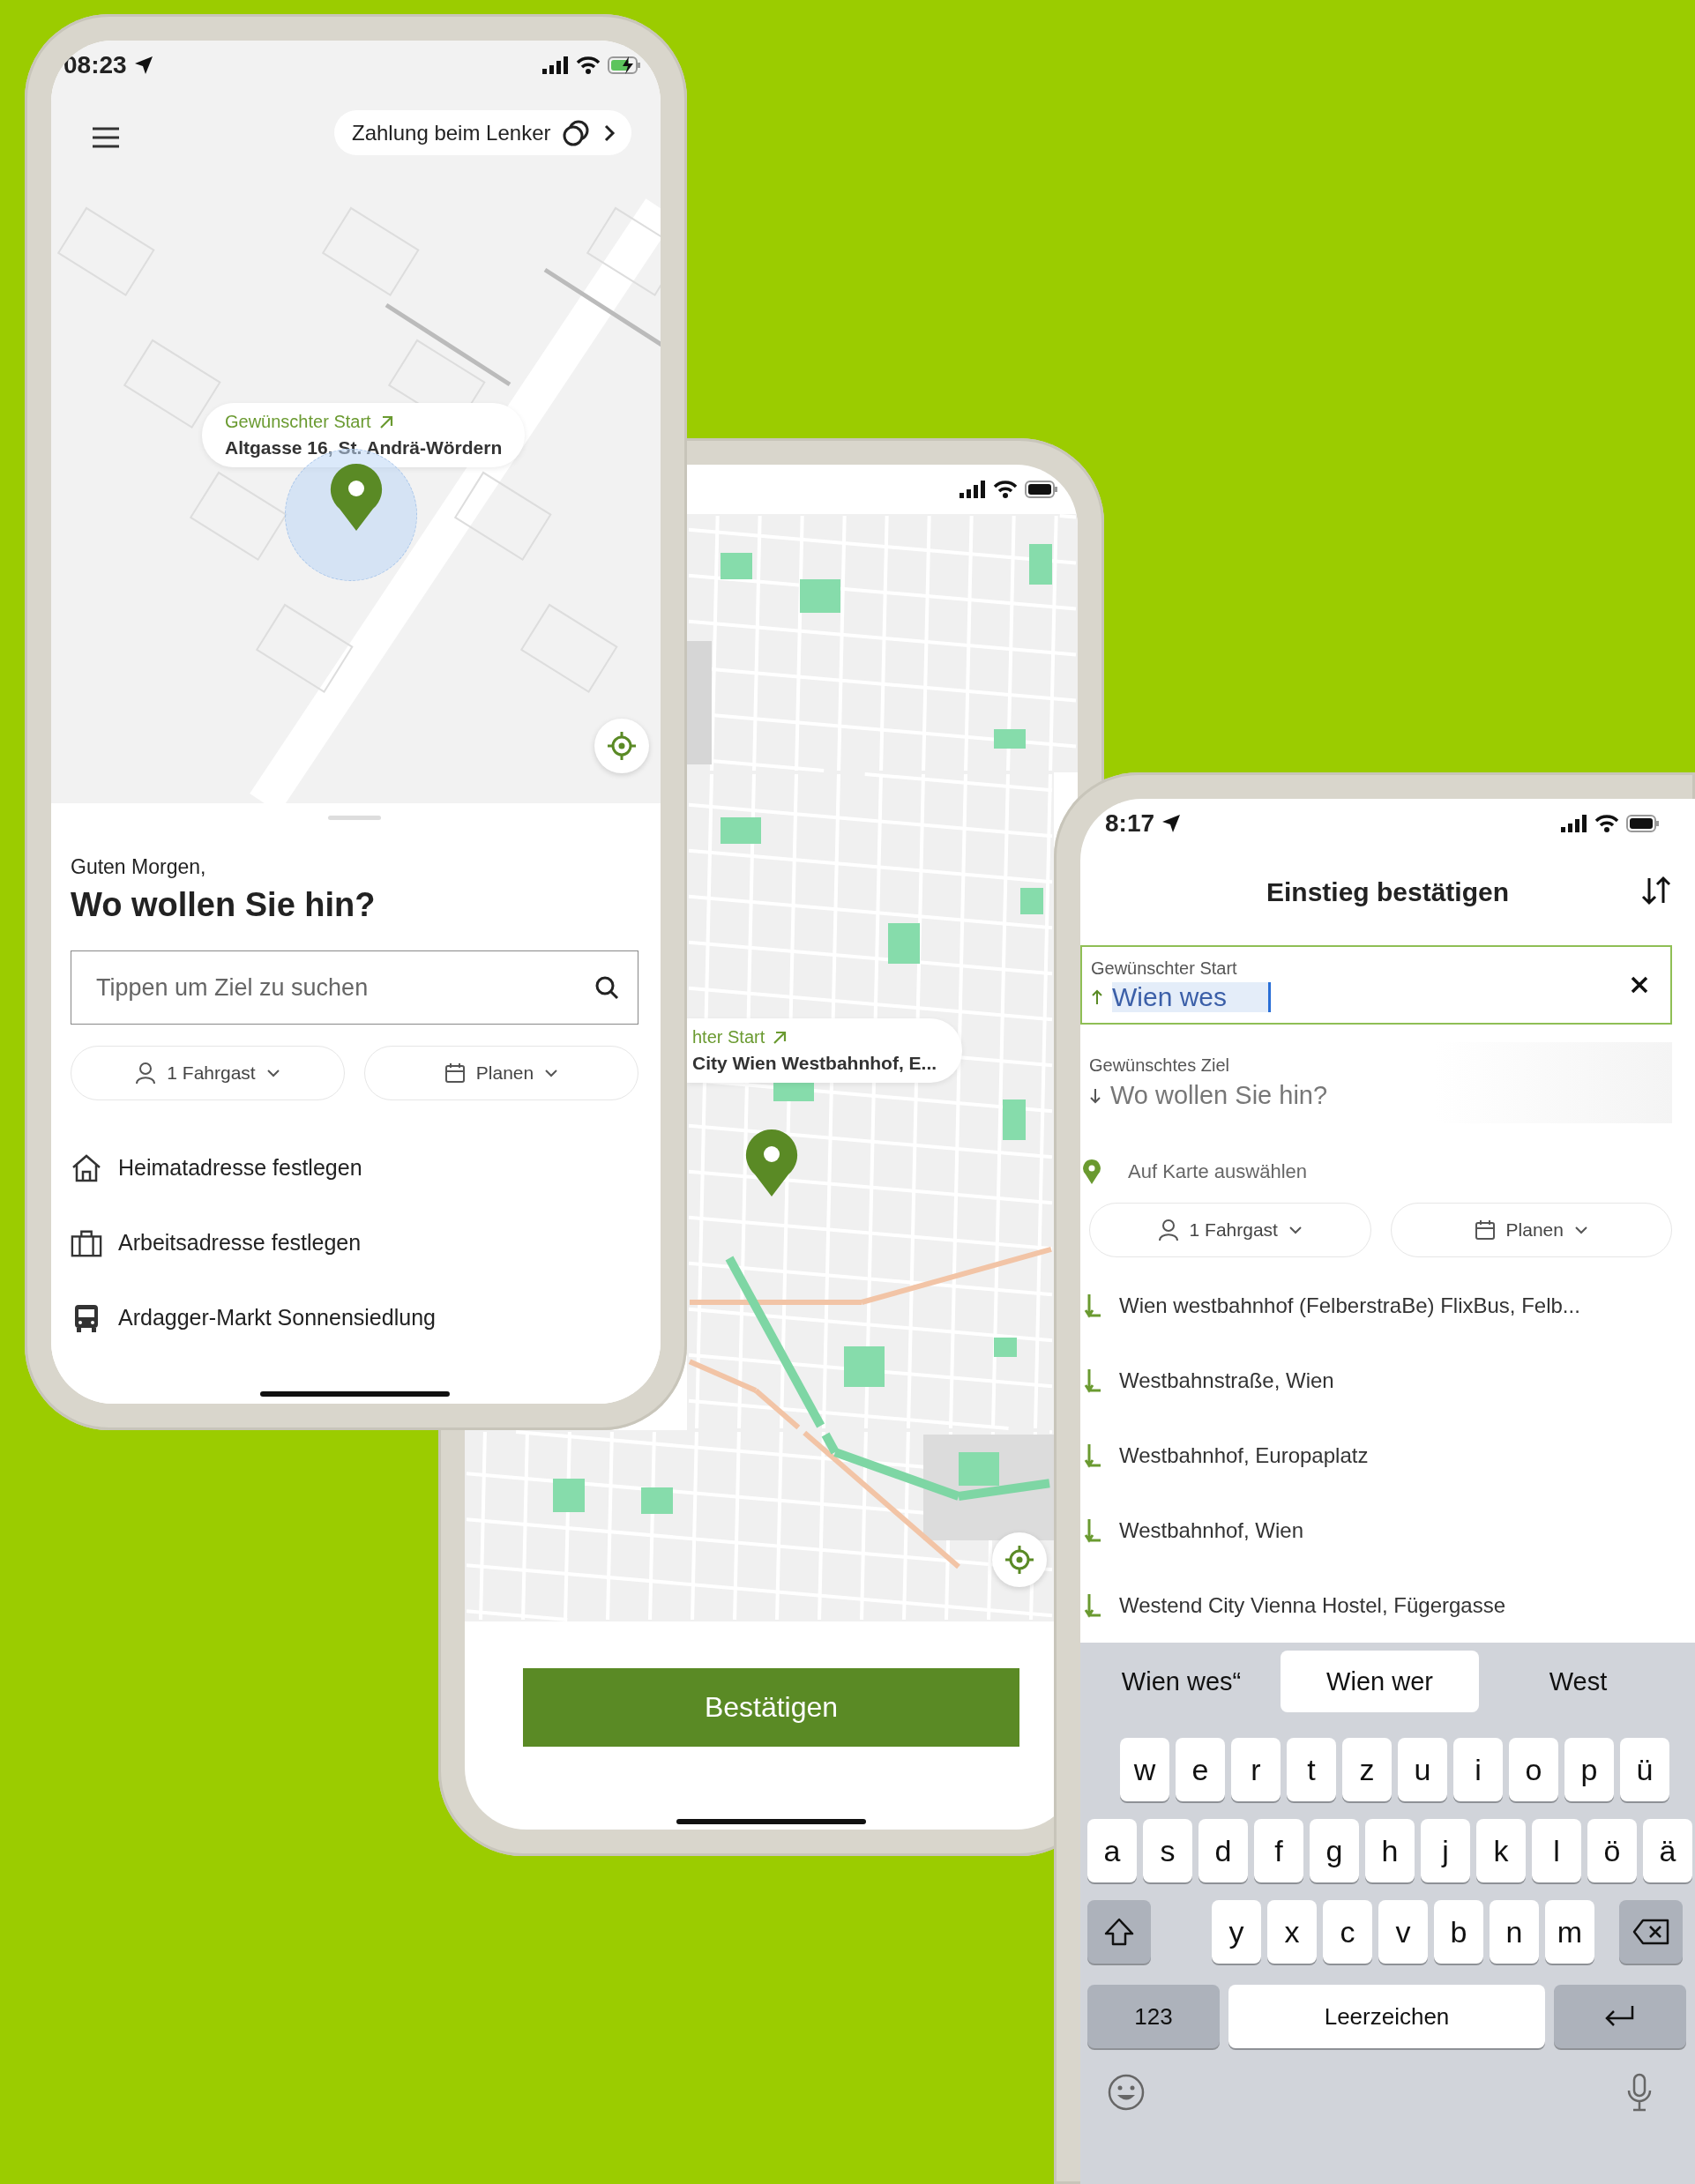 The height and width of the screenshot is (2184, 1695). Describe the element at coordinates (1334, 1850) in the screenshot. I see `keyboard-key: g` at that location.